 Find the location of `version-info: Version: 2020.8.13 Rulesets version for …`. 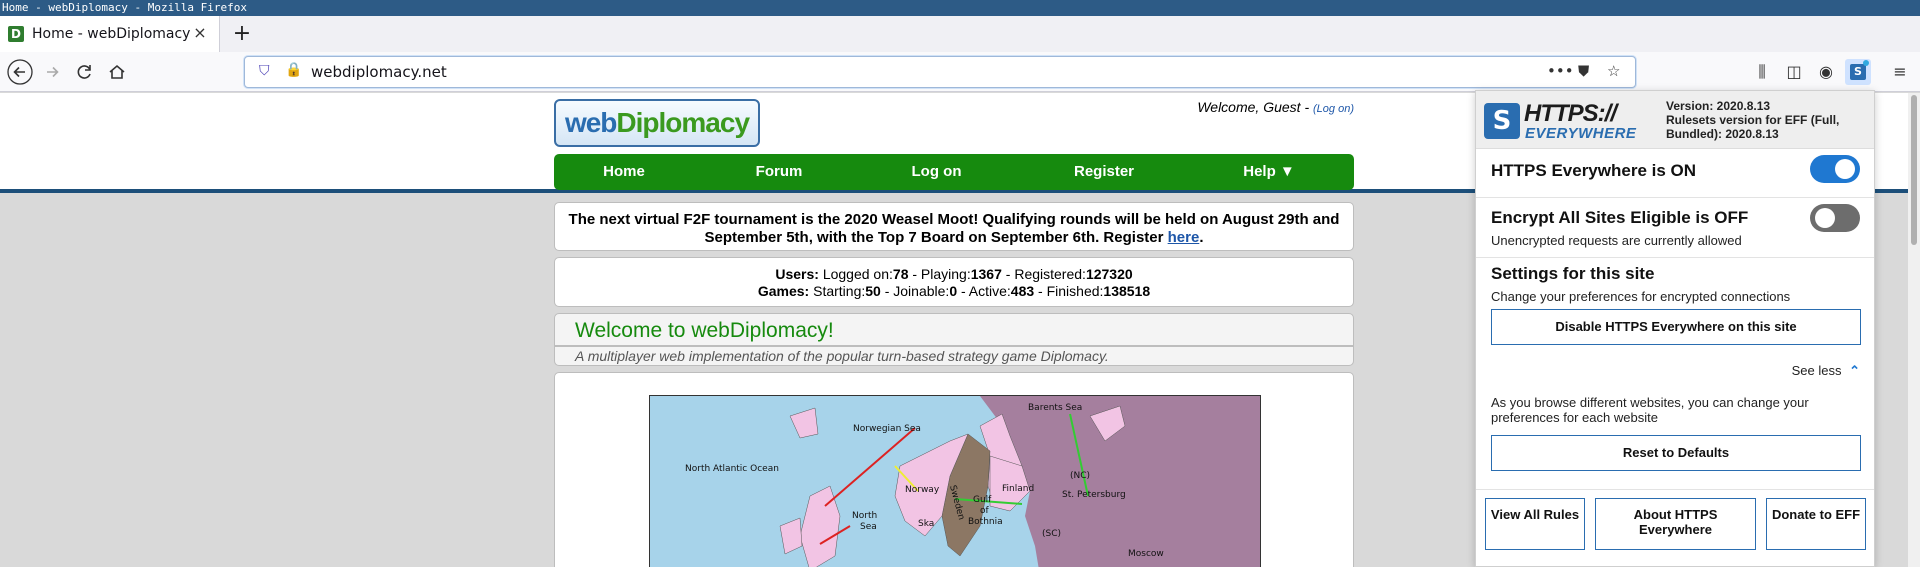

version-info: Version: 2020.8.13 Rulesets version for … is located at coordinates (1753, 120).